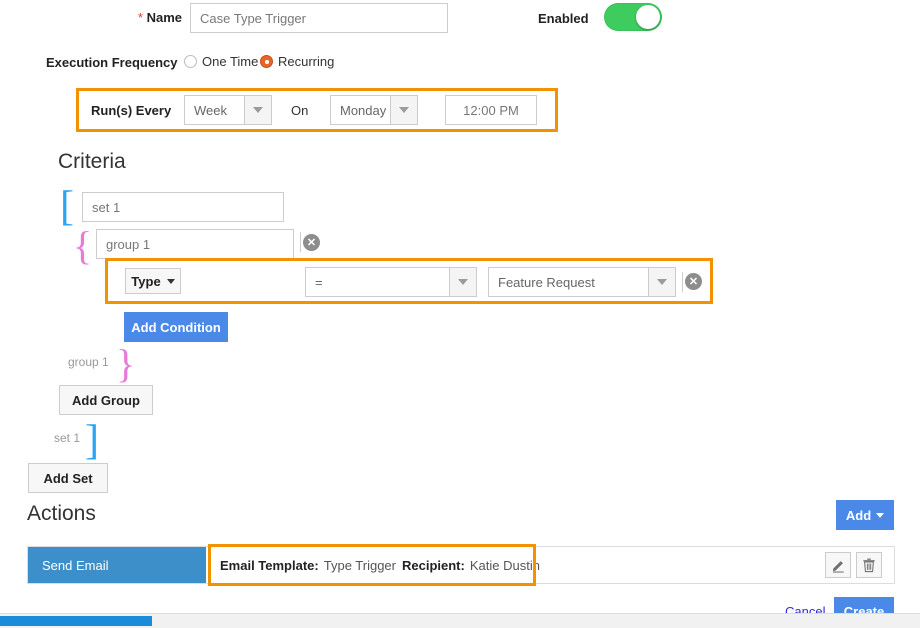  Describe the element at coordinates (92, 441) in the screenshot. I see `set-close-bracket: ]` at that location.